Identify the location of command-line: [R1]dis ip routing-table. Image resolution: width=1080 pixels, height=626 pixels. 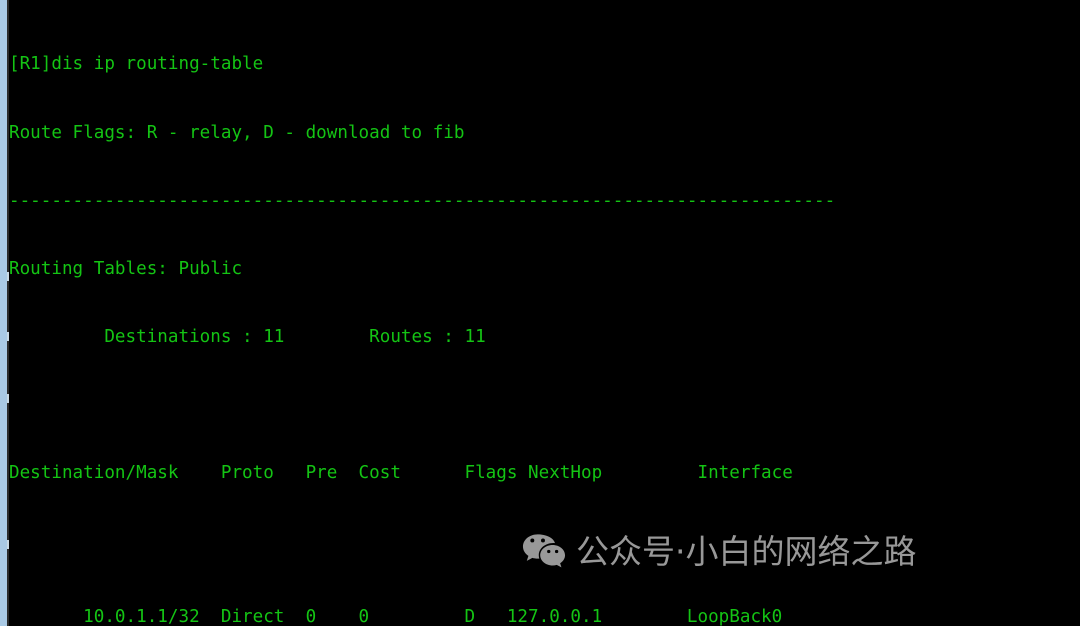
(136, 64).